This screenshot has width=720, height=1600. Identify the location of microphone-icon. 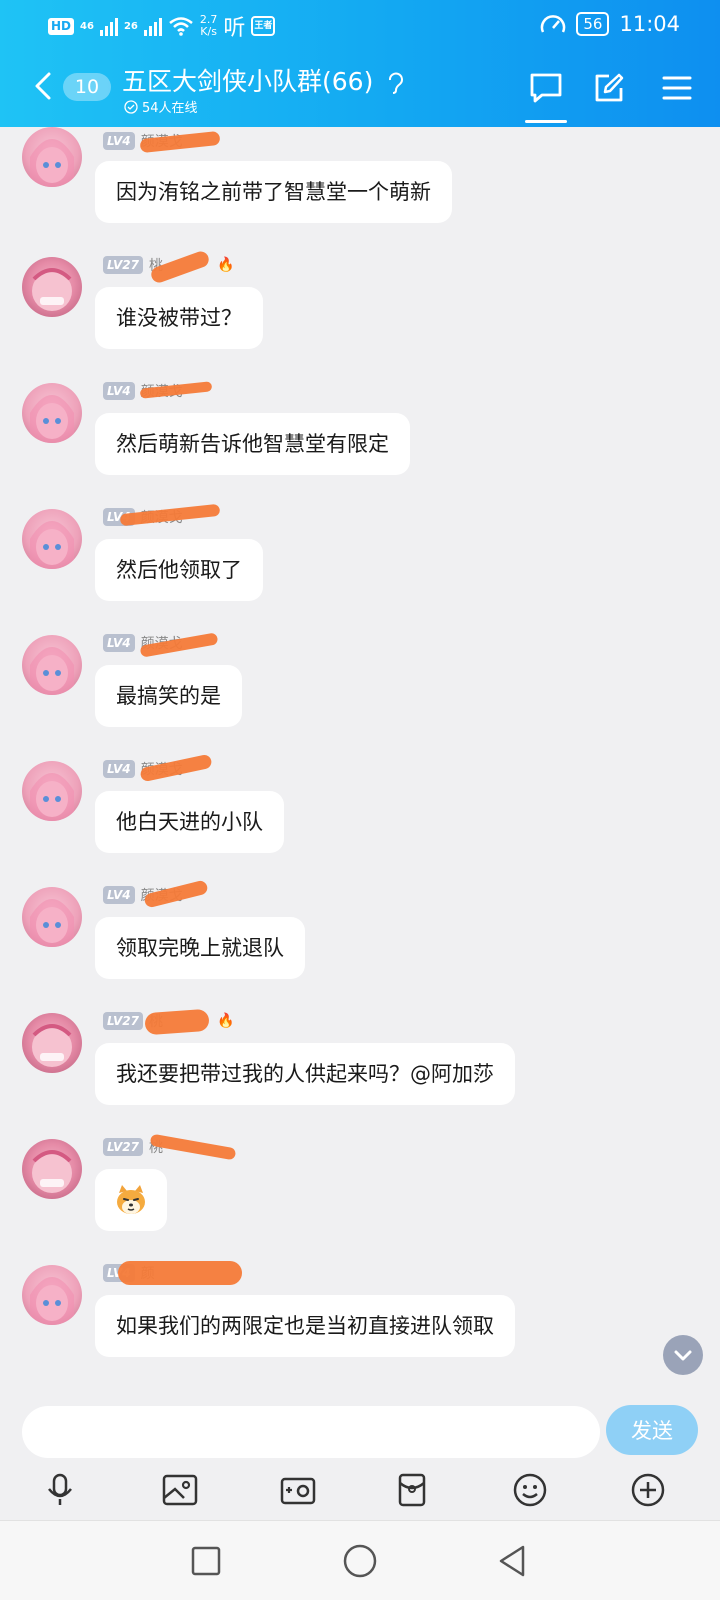
(60, 1489).